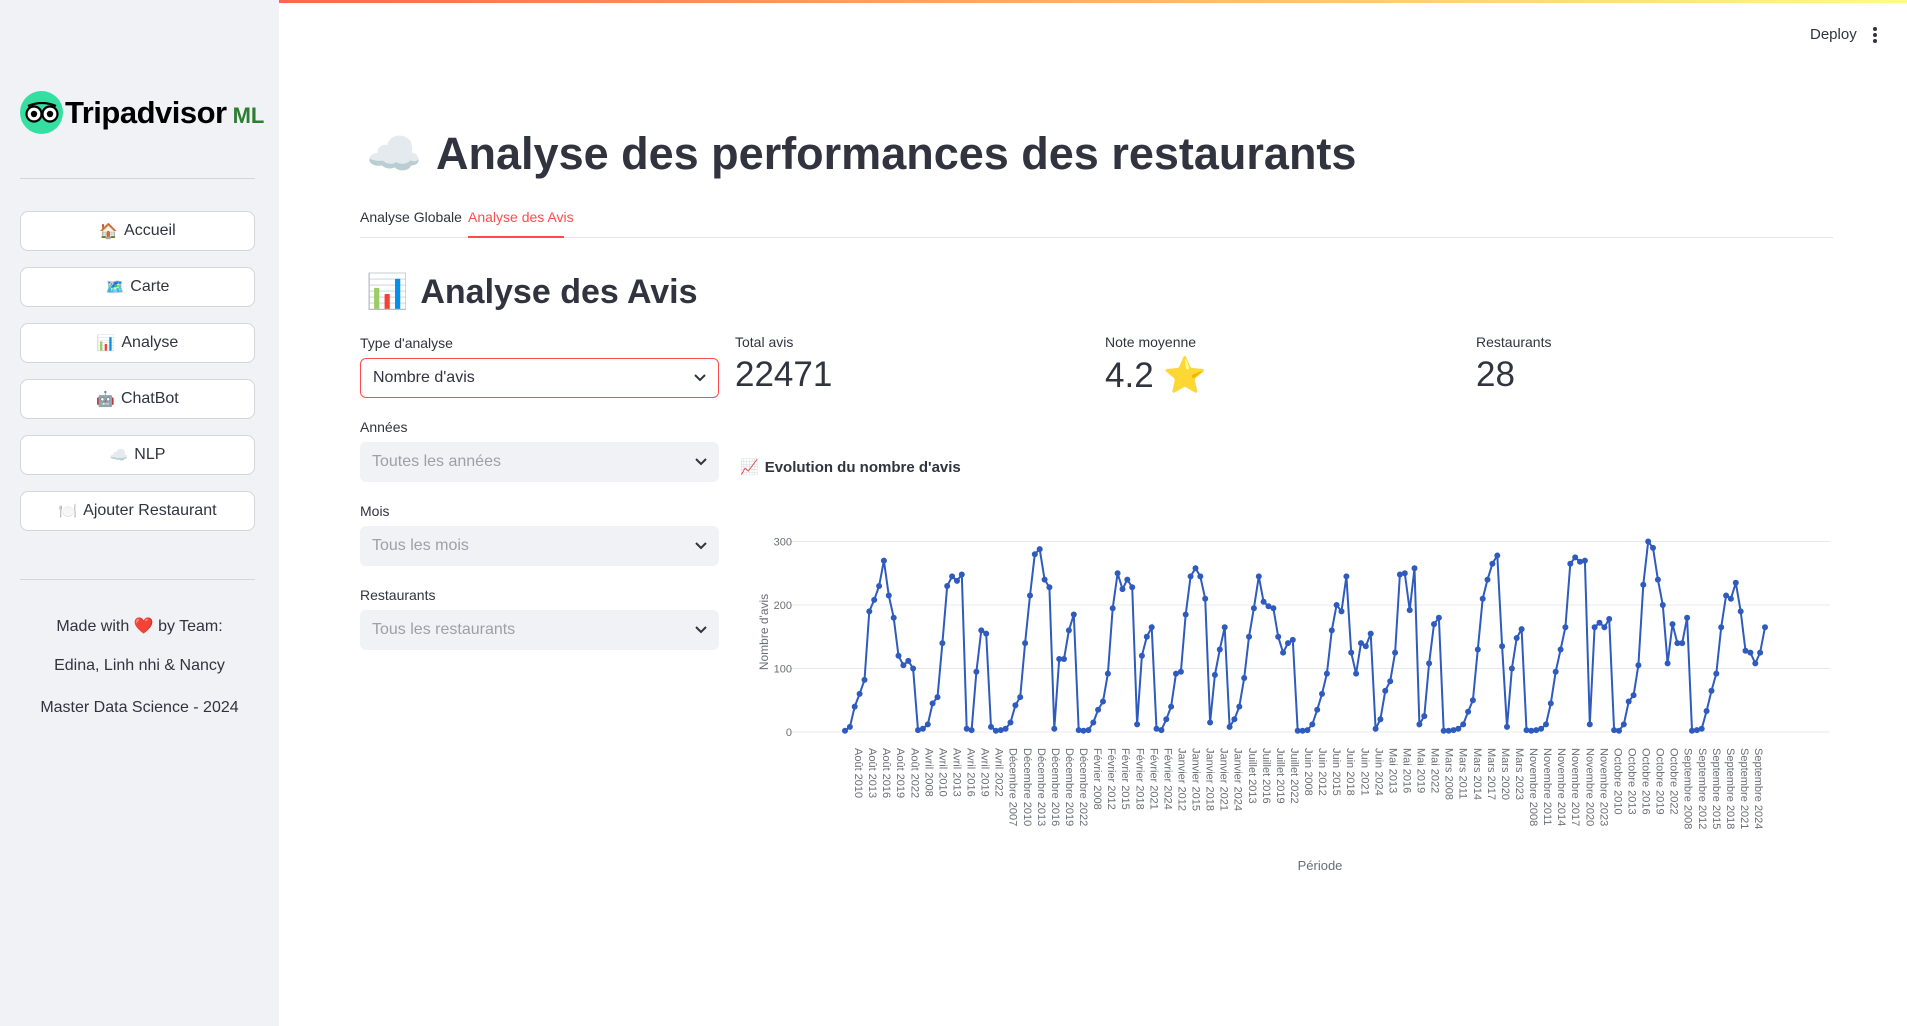  What do you see at coordinates (139, 626) in the screenshot?
I see `made-with-line: Made with ❤️ by Team:` at bounding box center [139, 626].